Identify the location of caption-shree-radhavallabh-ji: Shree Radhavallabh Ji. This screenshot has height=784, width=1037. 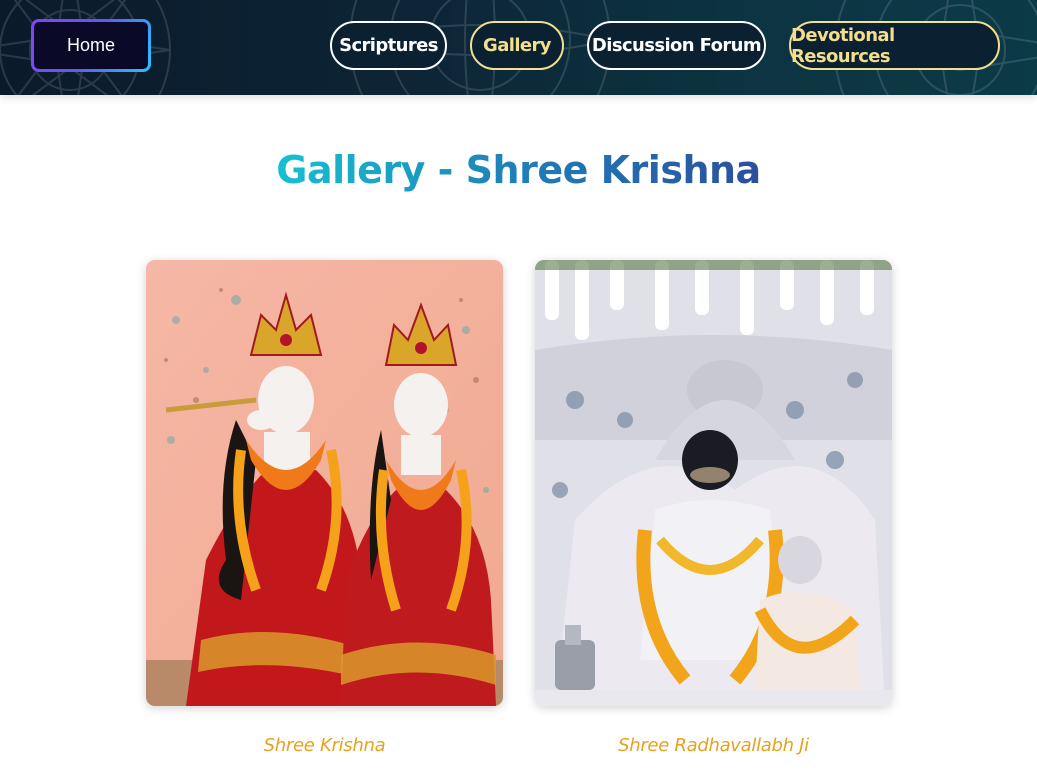
(713, 745).